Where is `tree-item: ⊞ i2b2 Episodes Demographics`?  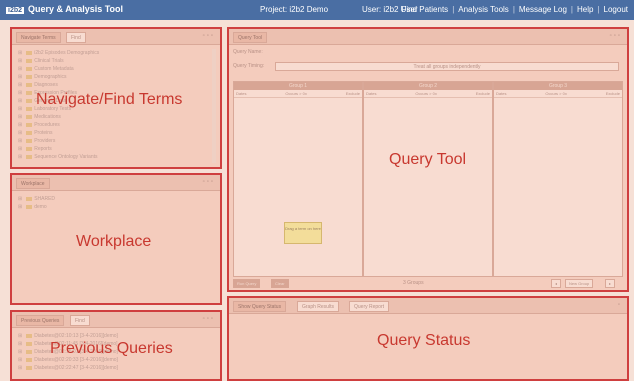
tree-item: ⊞ i2b2 Episodes Demographics is located at coordinates (58, 53).